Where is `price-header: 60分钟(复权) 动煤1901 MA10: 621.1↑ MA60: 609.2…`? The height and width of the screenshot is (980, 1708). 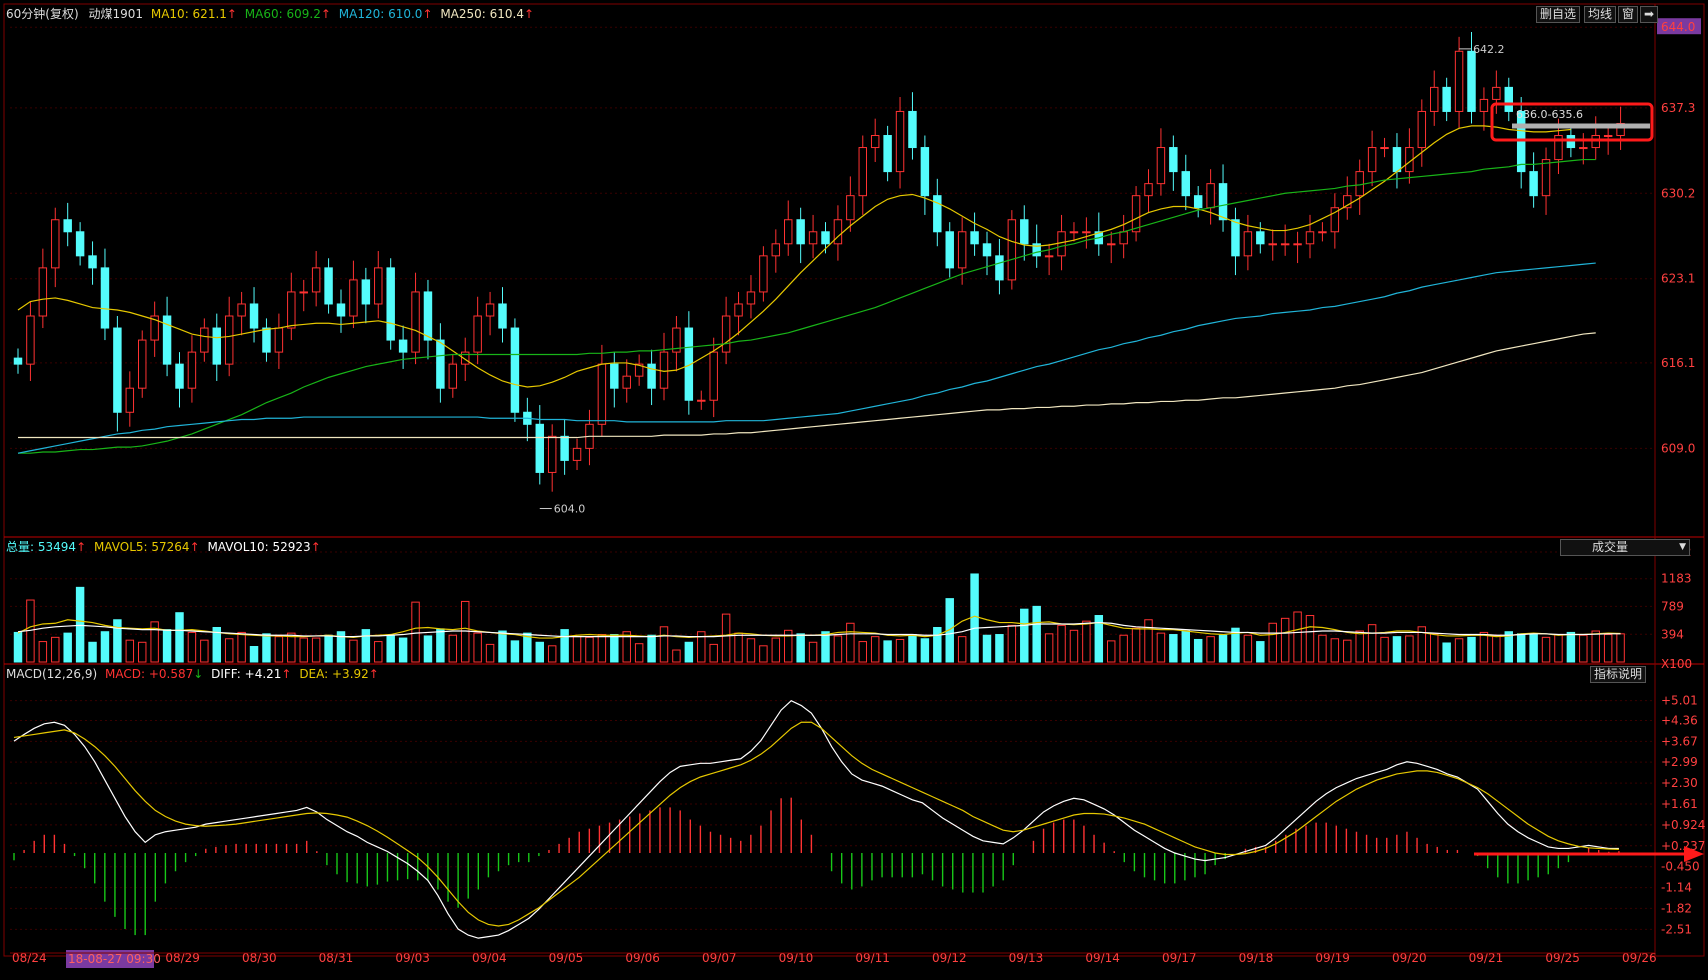 price-header: 60分钟(复权) 动煤1901 MA10: 621.1↑ MA60: 609.2… is located at coordinates (270, 14).